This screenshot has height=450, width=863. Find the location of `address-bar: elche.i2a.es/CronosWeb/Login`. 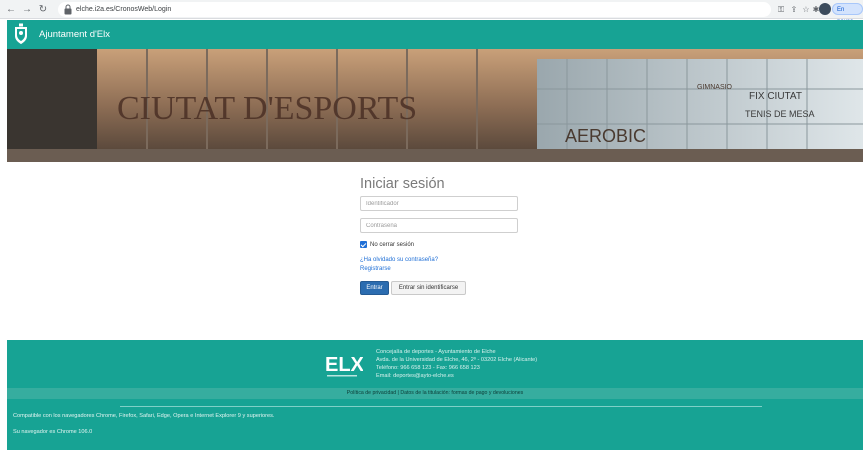

address-bar: elche.i2a.es/CronosWeb/Login is located at coordinates (414, 9).